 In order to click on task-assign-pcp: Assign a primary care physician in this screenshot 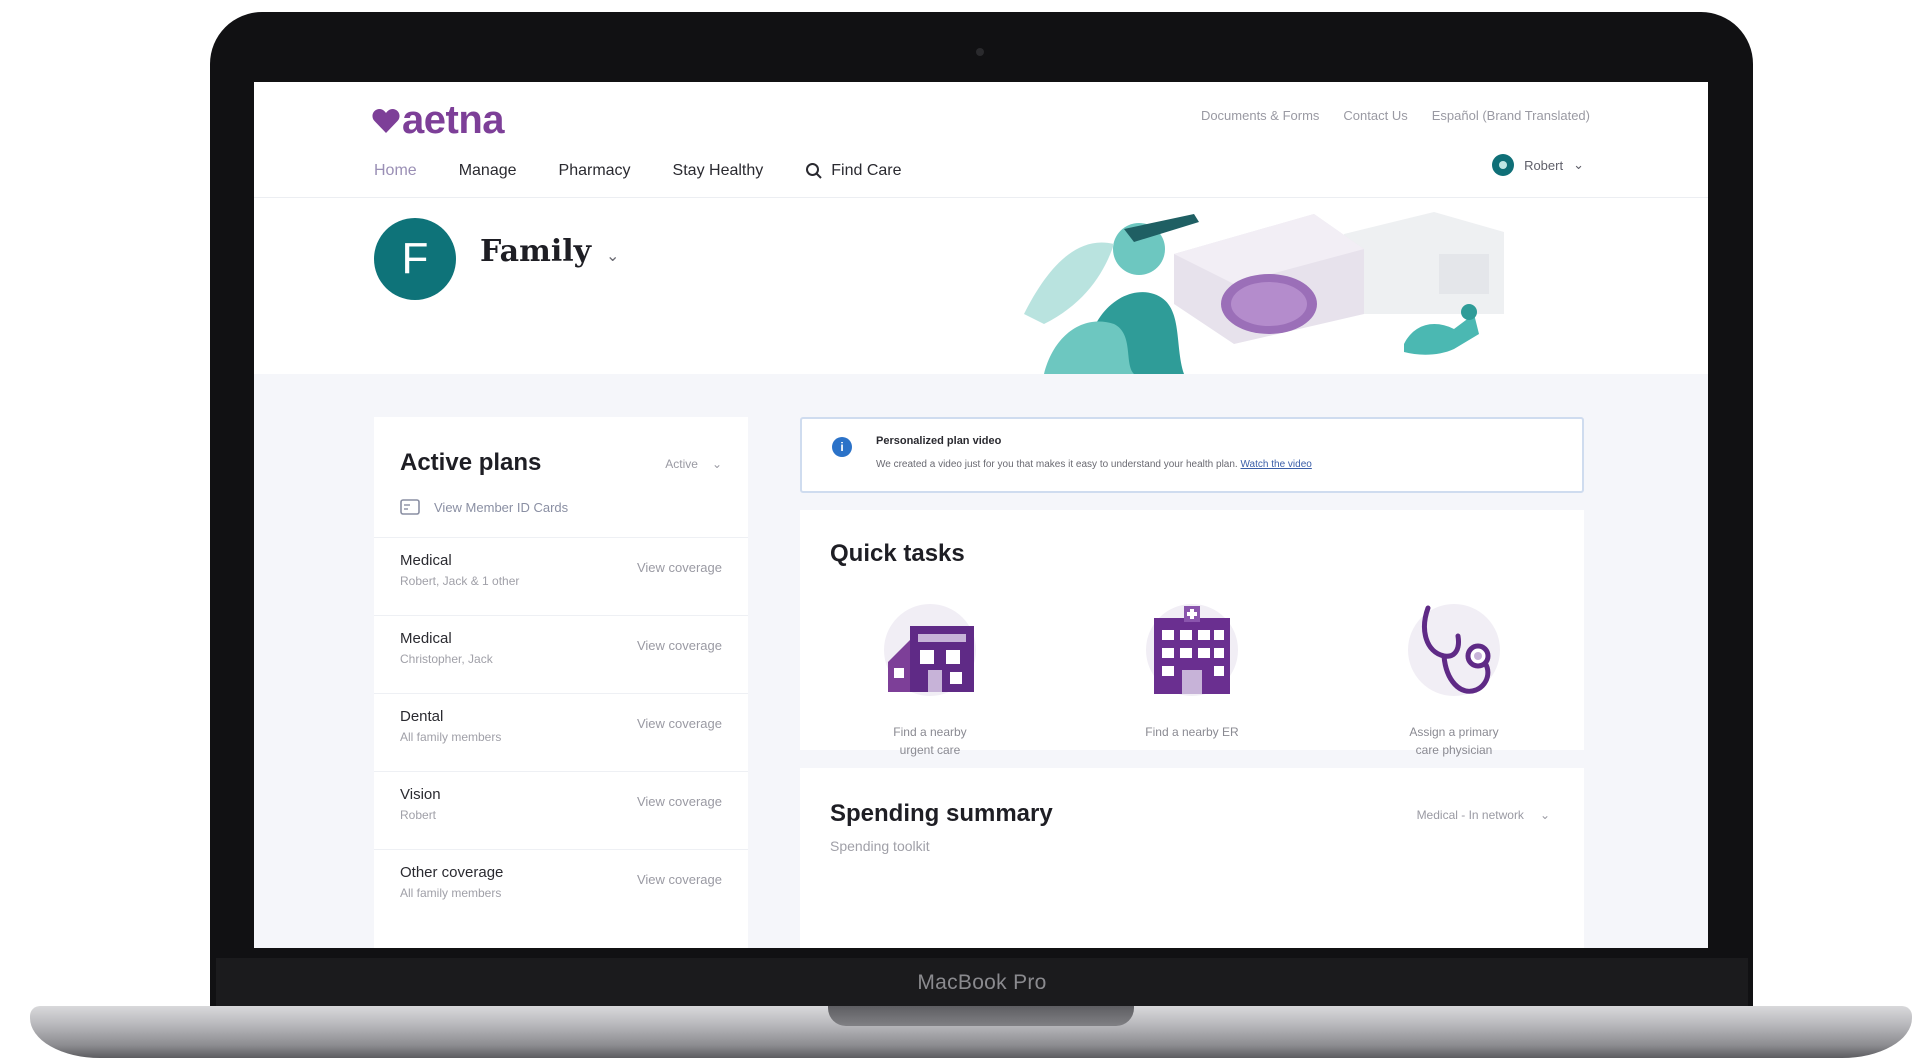, I will do `click(1454, 679)`.